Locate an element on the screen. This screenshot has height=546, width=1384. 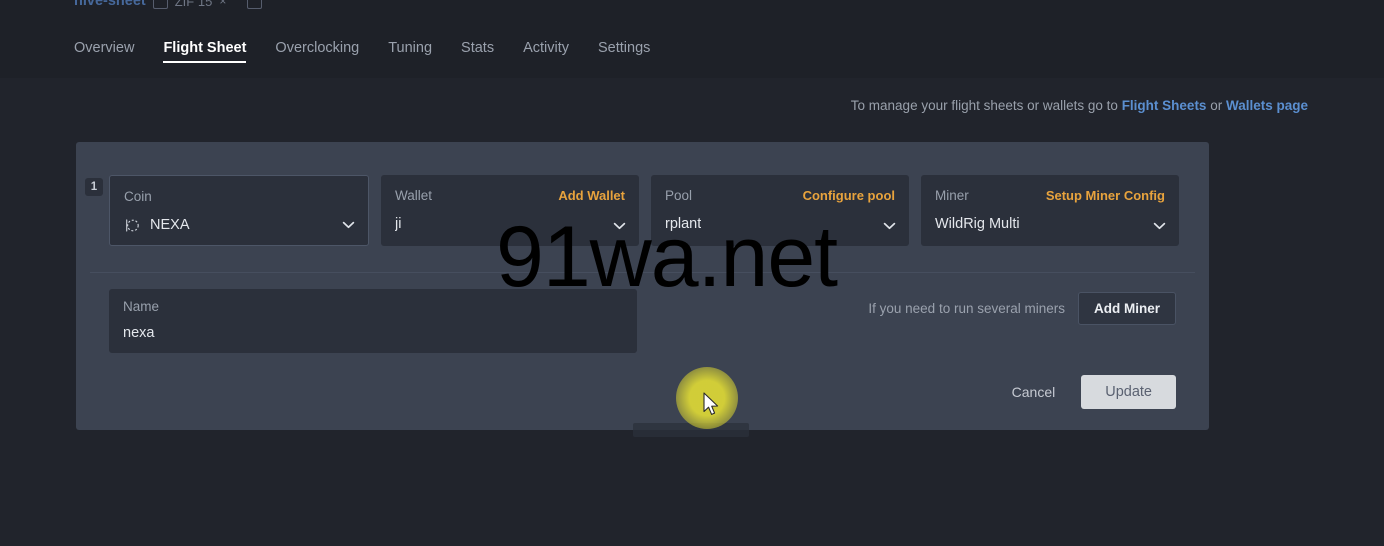
tab-overview: Overview is located at coordinates (112, 54).